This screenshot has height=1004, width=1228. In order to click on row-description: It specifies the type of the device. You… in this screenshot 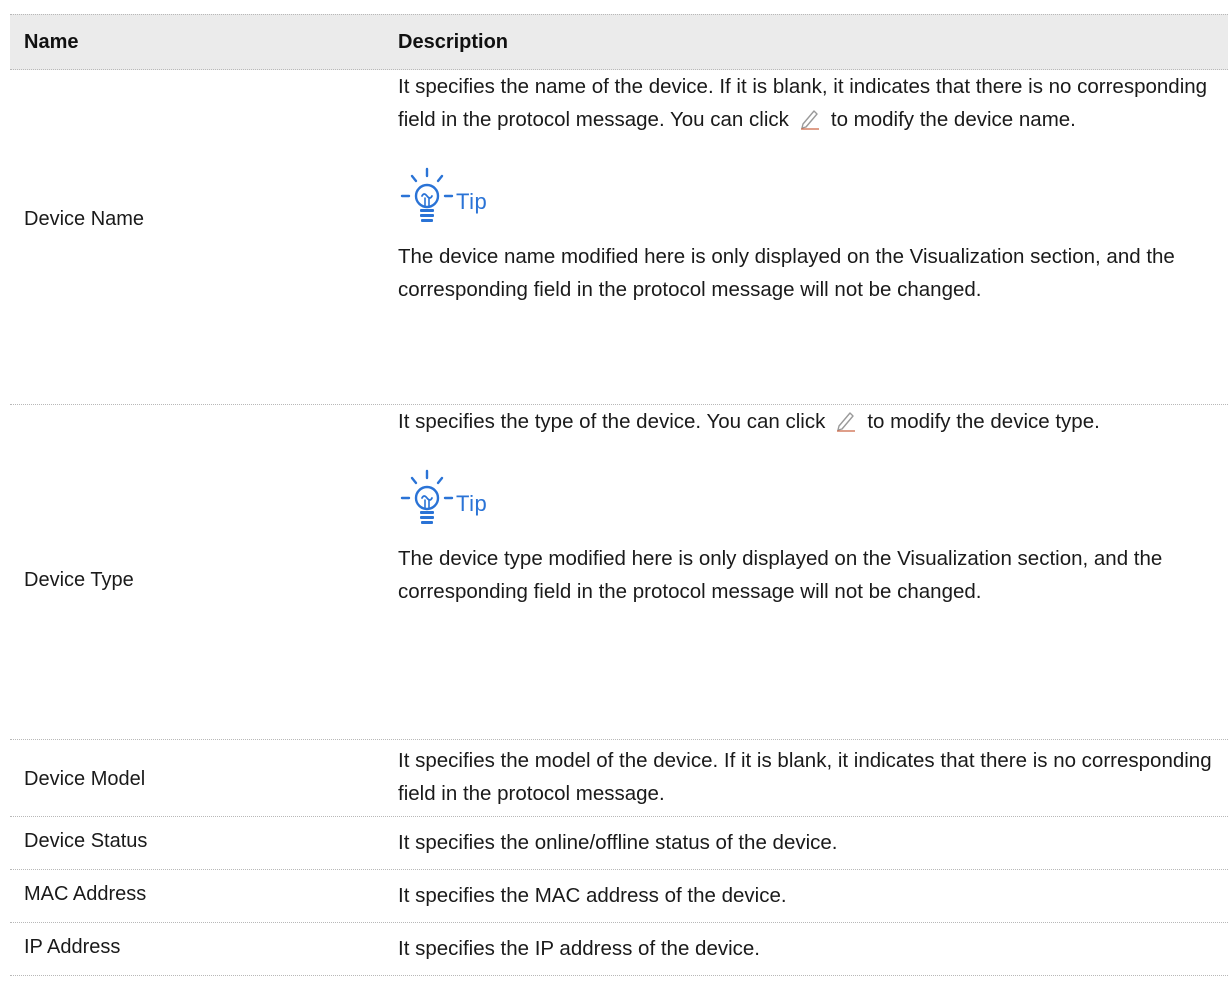, I will do `click(808, 506)`.